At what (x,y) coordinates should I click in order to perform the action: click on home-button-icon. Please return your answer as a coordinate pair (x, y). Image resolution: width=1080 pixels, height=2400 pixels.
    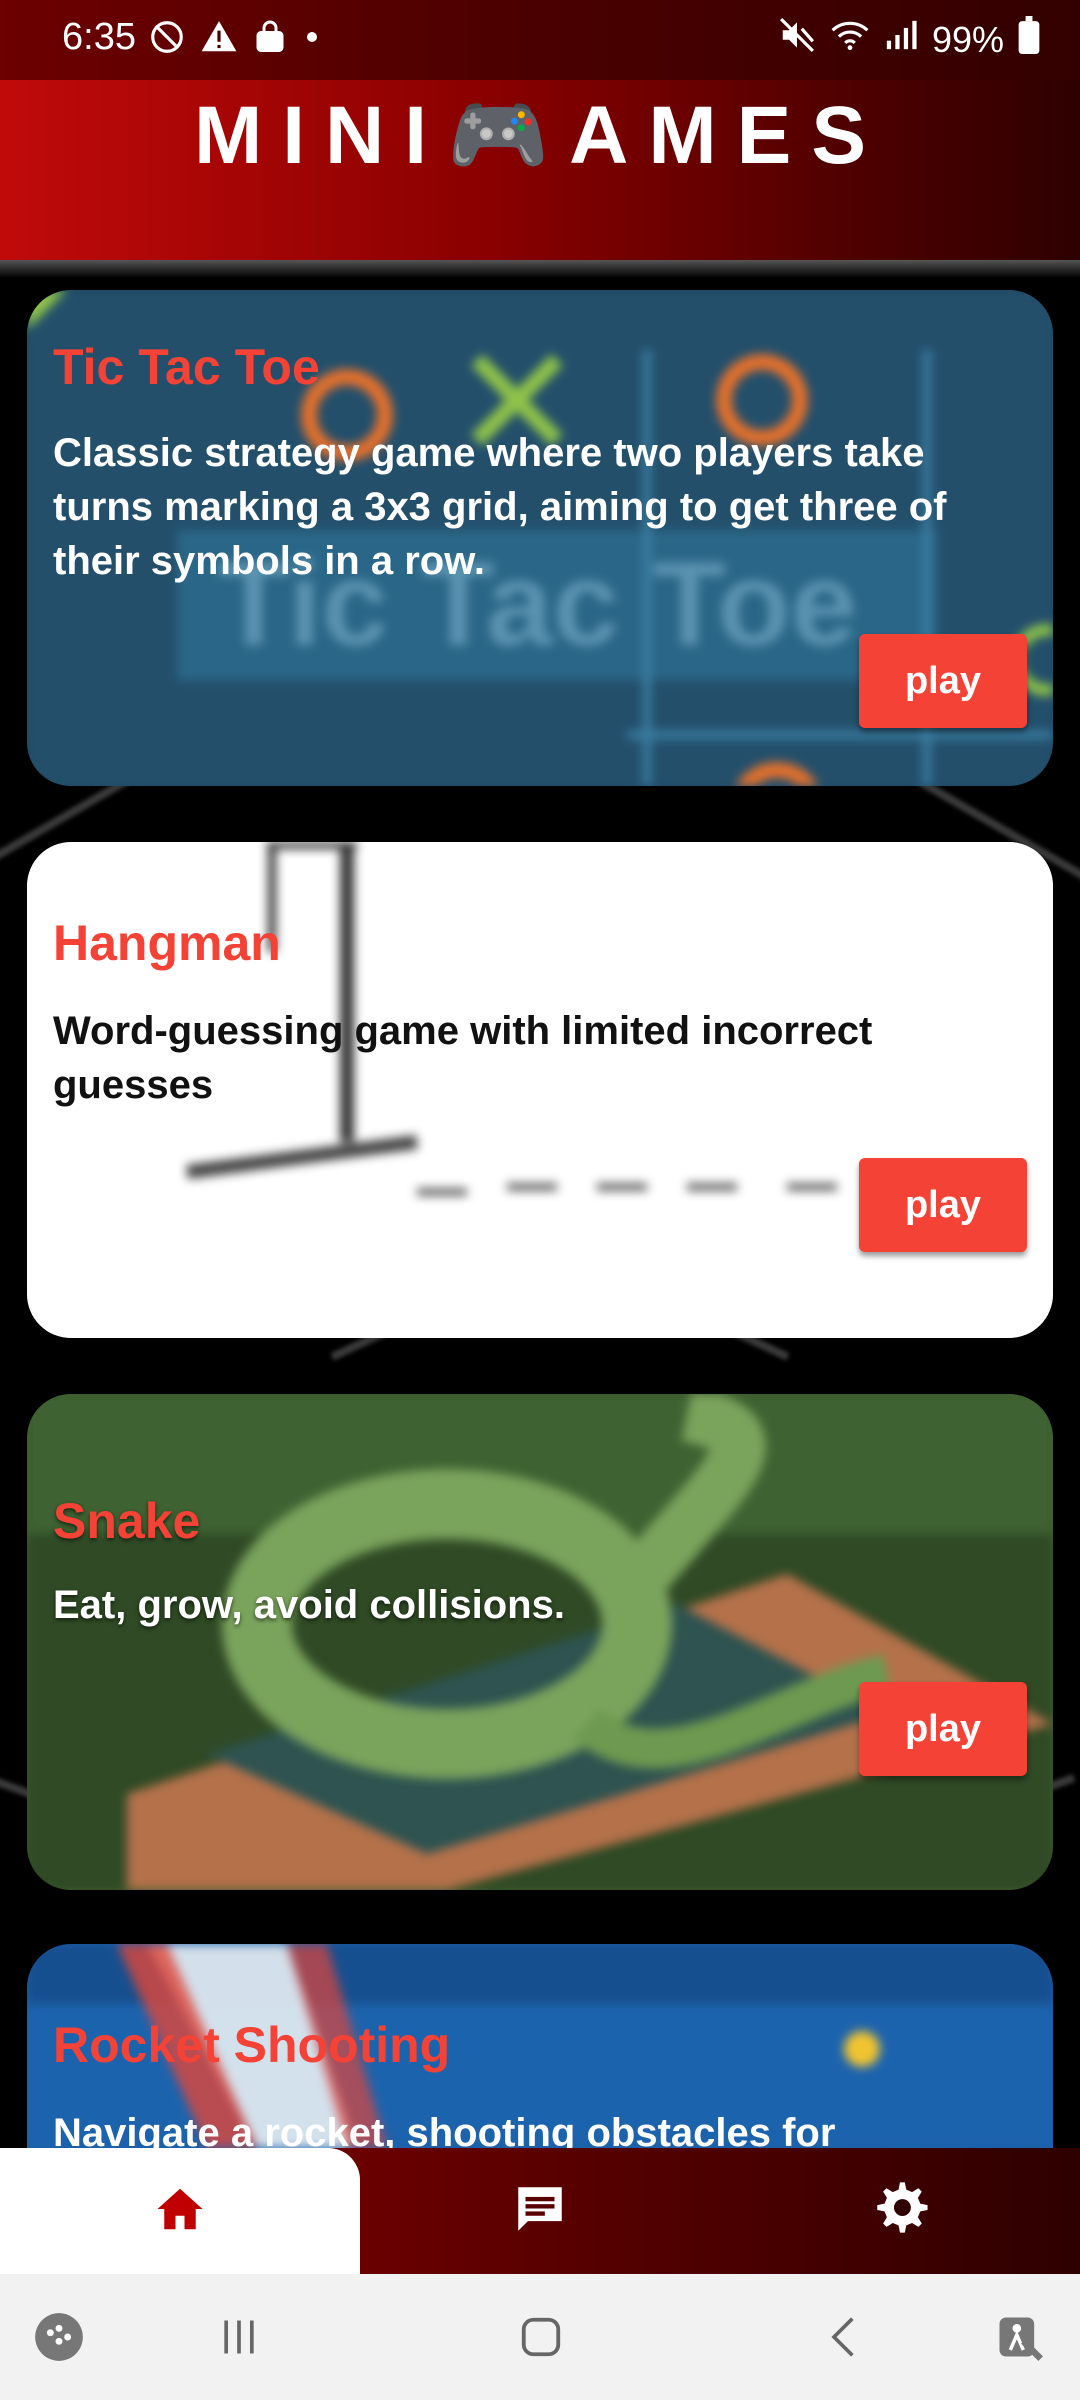
    Looking at the image, I should click on (541, 2337).